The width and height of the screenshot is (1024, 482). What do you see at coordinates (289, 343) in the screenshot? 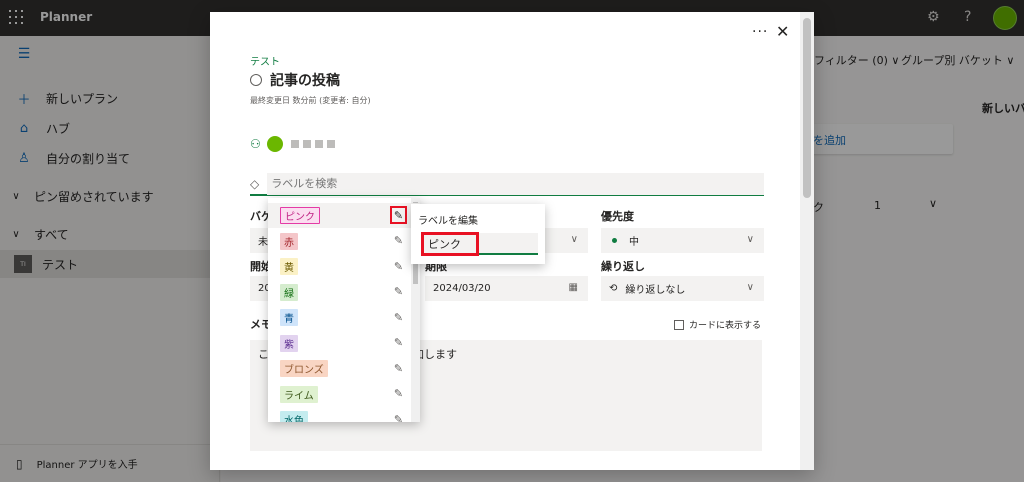
I see `label-chip: 紫` at bounding box center [289, 343].